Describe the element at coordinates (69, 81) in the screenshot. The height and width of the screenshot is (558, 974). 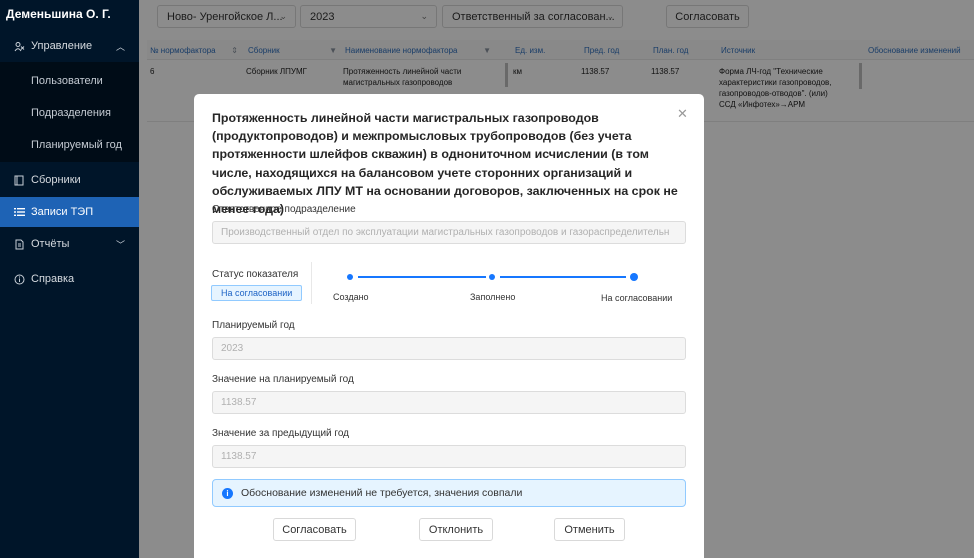
I see `sidebar-item-users: Пользователи` at that location.